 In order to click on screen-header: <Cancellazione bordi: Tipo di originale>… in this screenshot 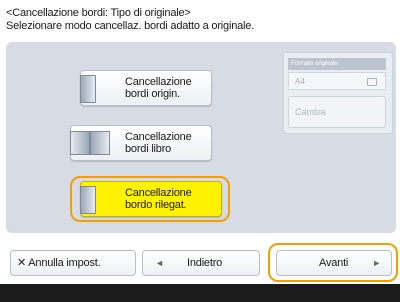, I will do `click(201, 20)`.